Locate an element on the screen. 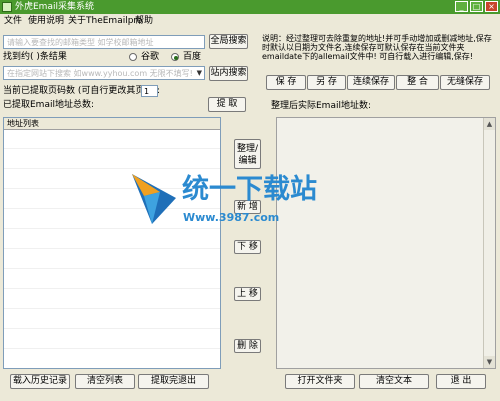  menu-instructions: 使用说明 is located at coordinates (46, 21).